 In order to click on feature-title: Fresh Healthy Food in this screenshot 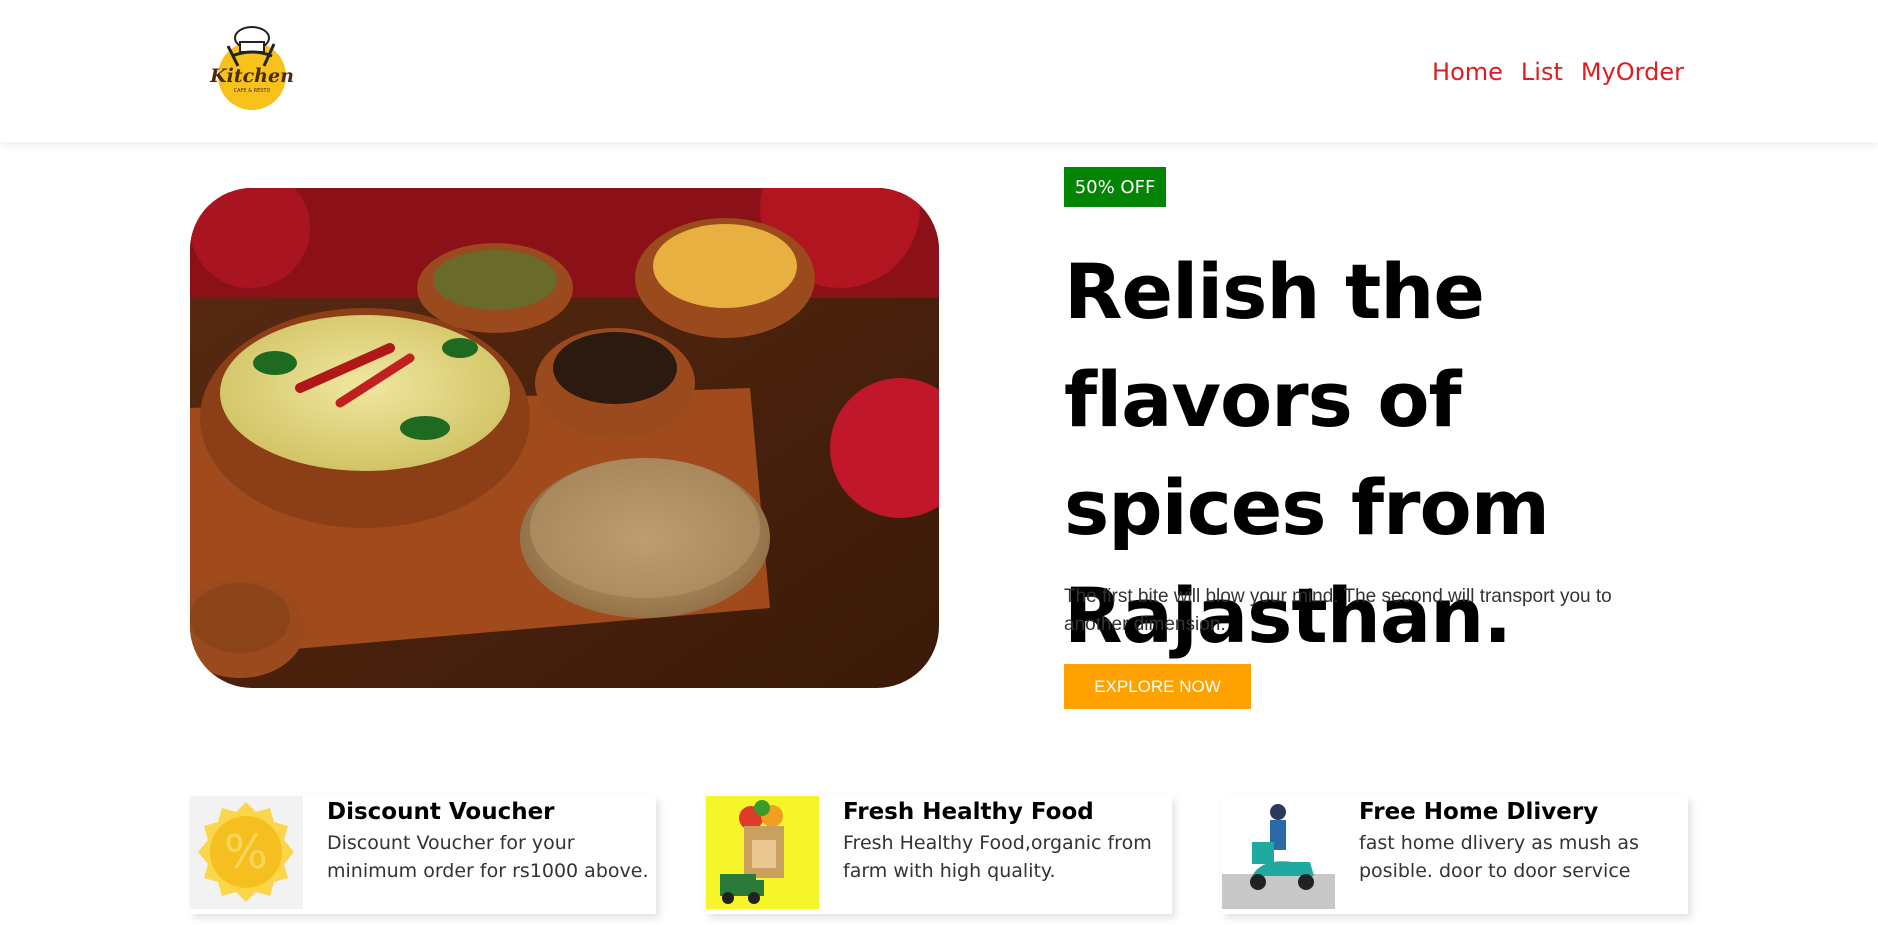, I will do `click(968, 812)`.